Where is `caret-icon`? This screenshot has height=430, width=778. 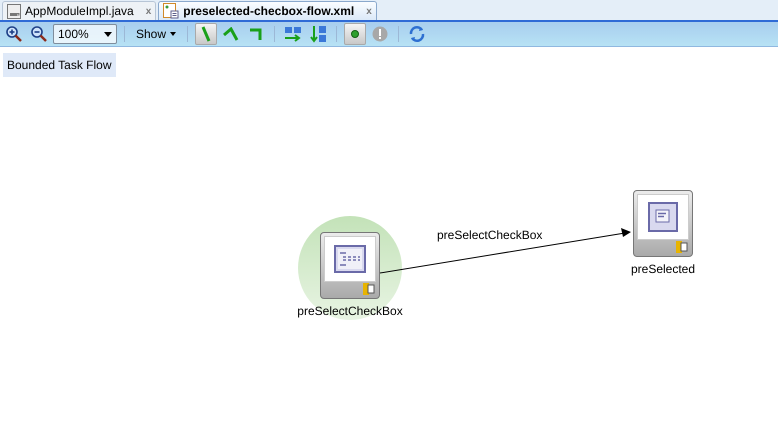
caret-icon is located at coordinates (173, 34).